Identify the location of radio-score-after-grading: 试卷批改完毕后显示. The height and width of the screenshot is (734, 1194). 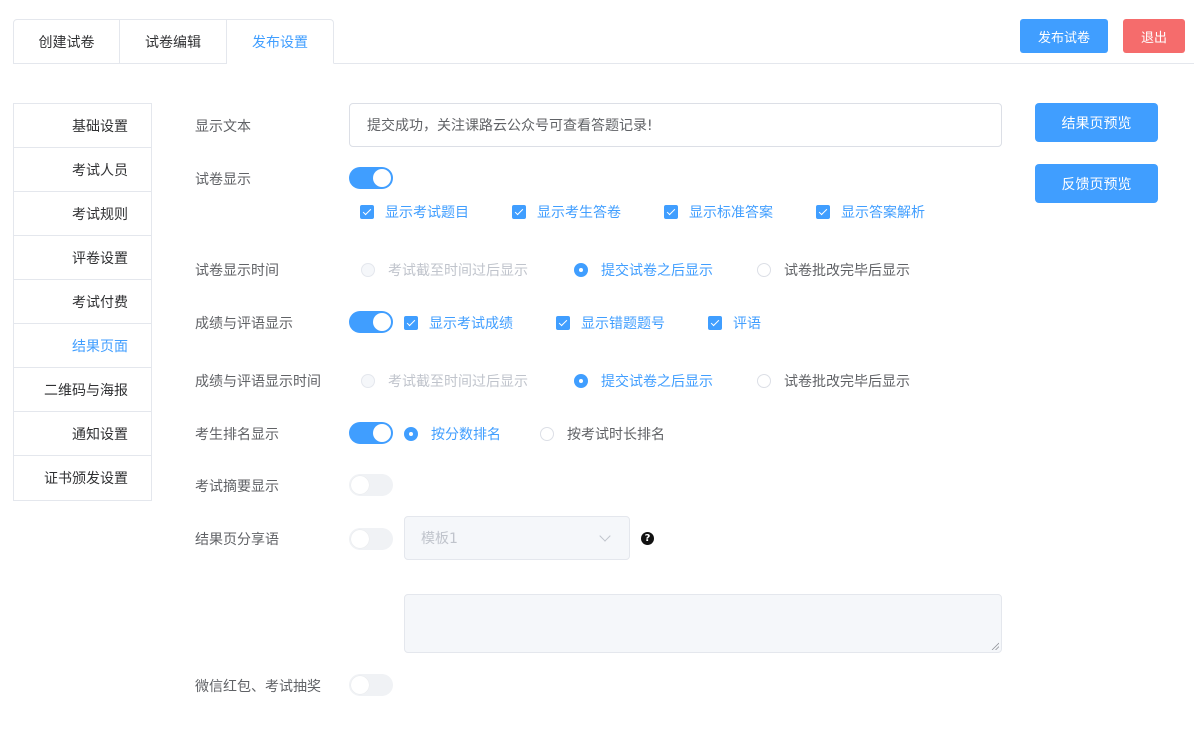
(833, 381).